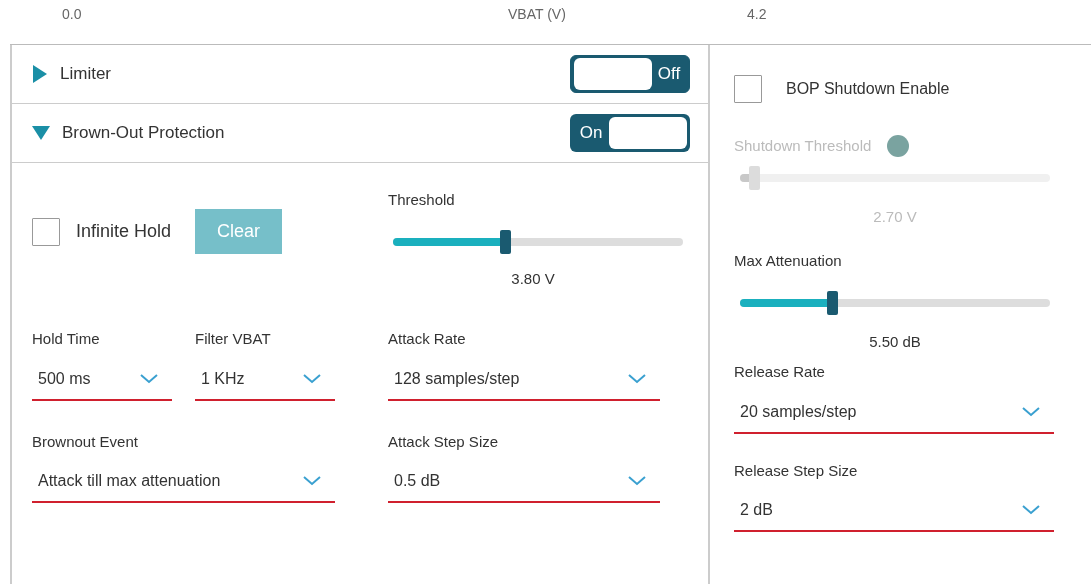 This screenshot has width=1091, height=584. Describe the element at coordinates (316, 133) in the screenshot. I see `section-header: Brown-Out Protection` at that location.